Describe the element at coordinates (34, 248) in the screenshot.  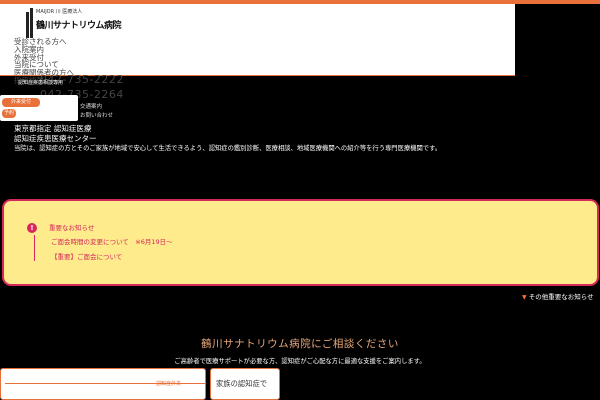
I see `notice-divider` at that location.